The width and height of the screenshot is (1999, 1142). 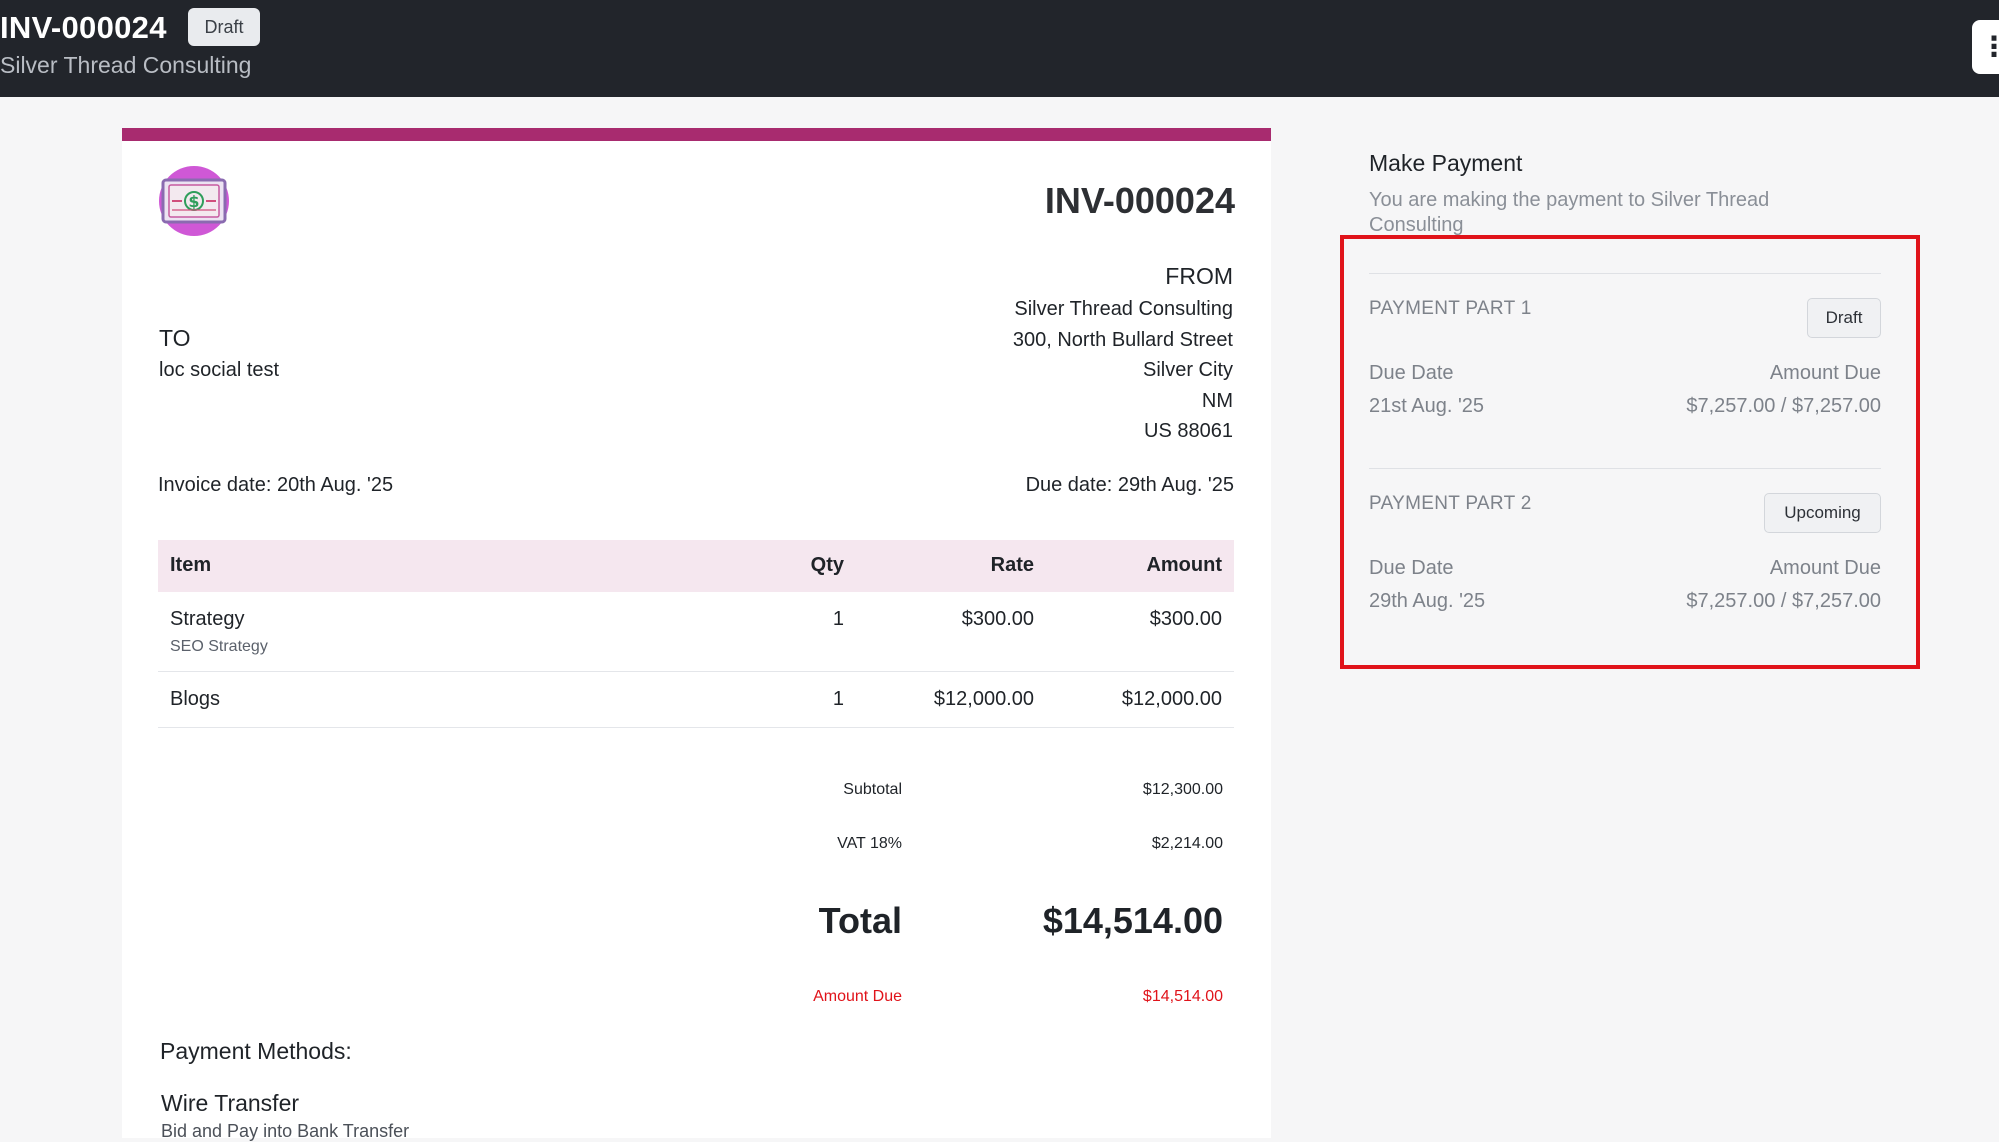 I want to click on vat-label: VAT 18%, so click(x=869, y=843).